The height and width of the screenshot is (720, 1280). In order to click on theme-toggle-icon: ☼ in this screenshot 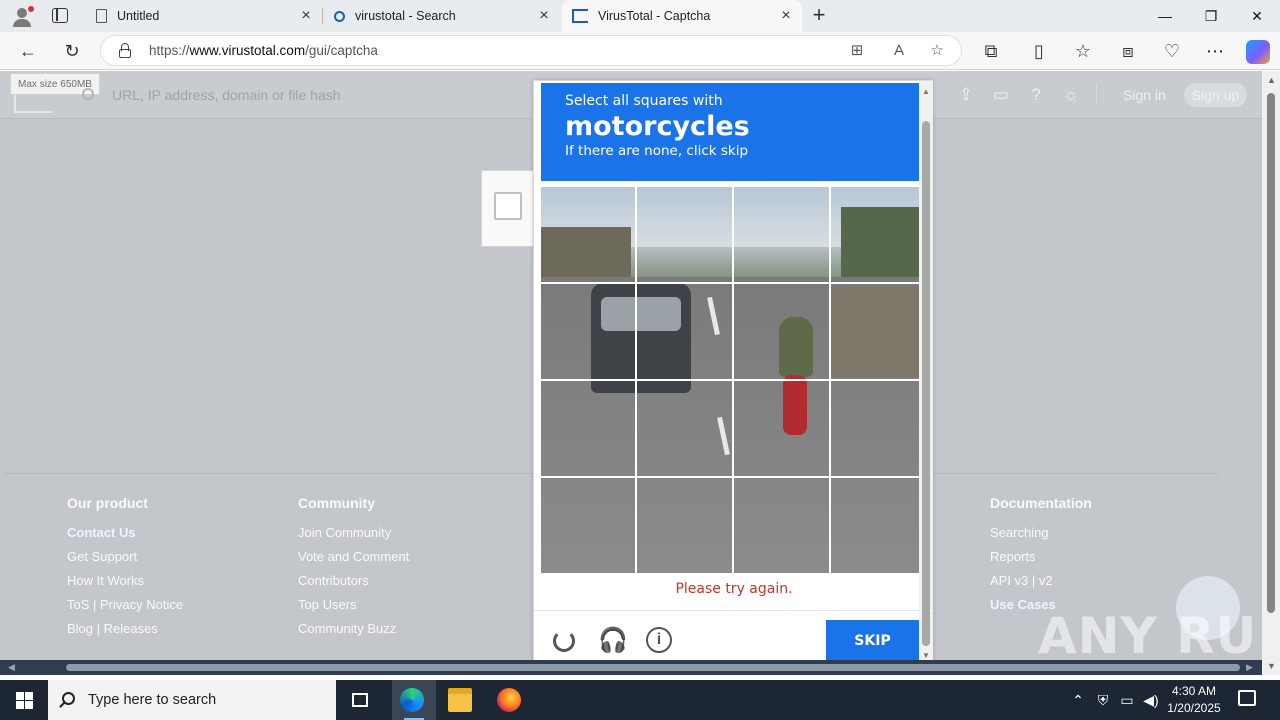, I will do `click(1071, 95)`.